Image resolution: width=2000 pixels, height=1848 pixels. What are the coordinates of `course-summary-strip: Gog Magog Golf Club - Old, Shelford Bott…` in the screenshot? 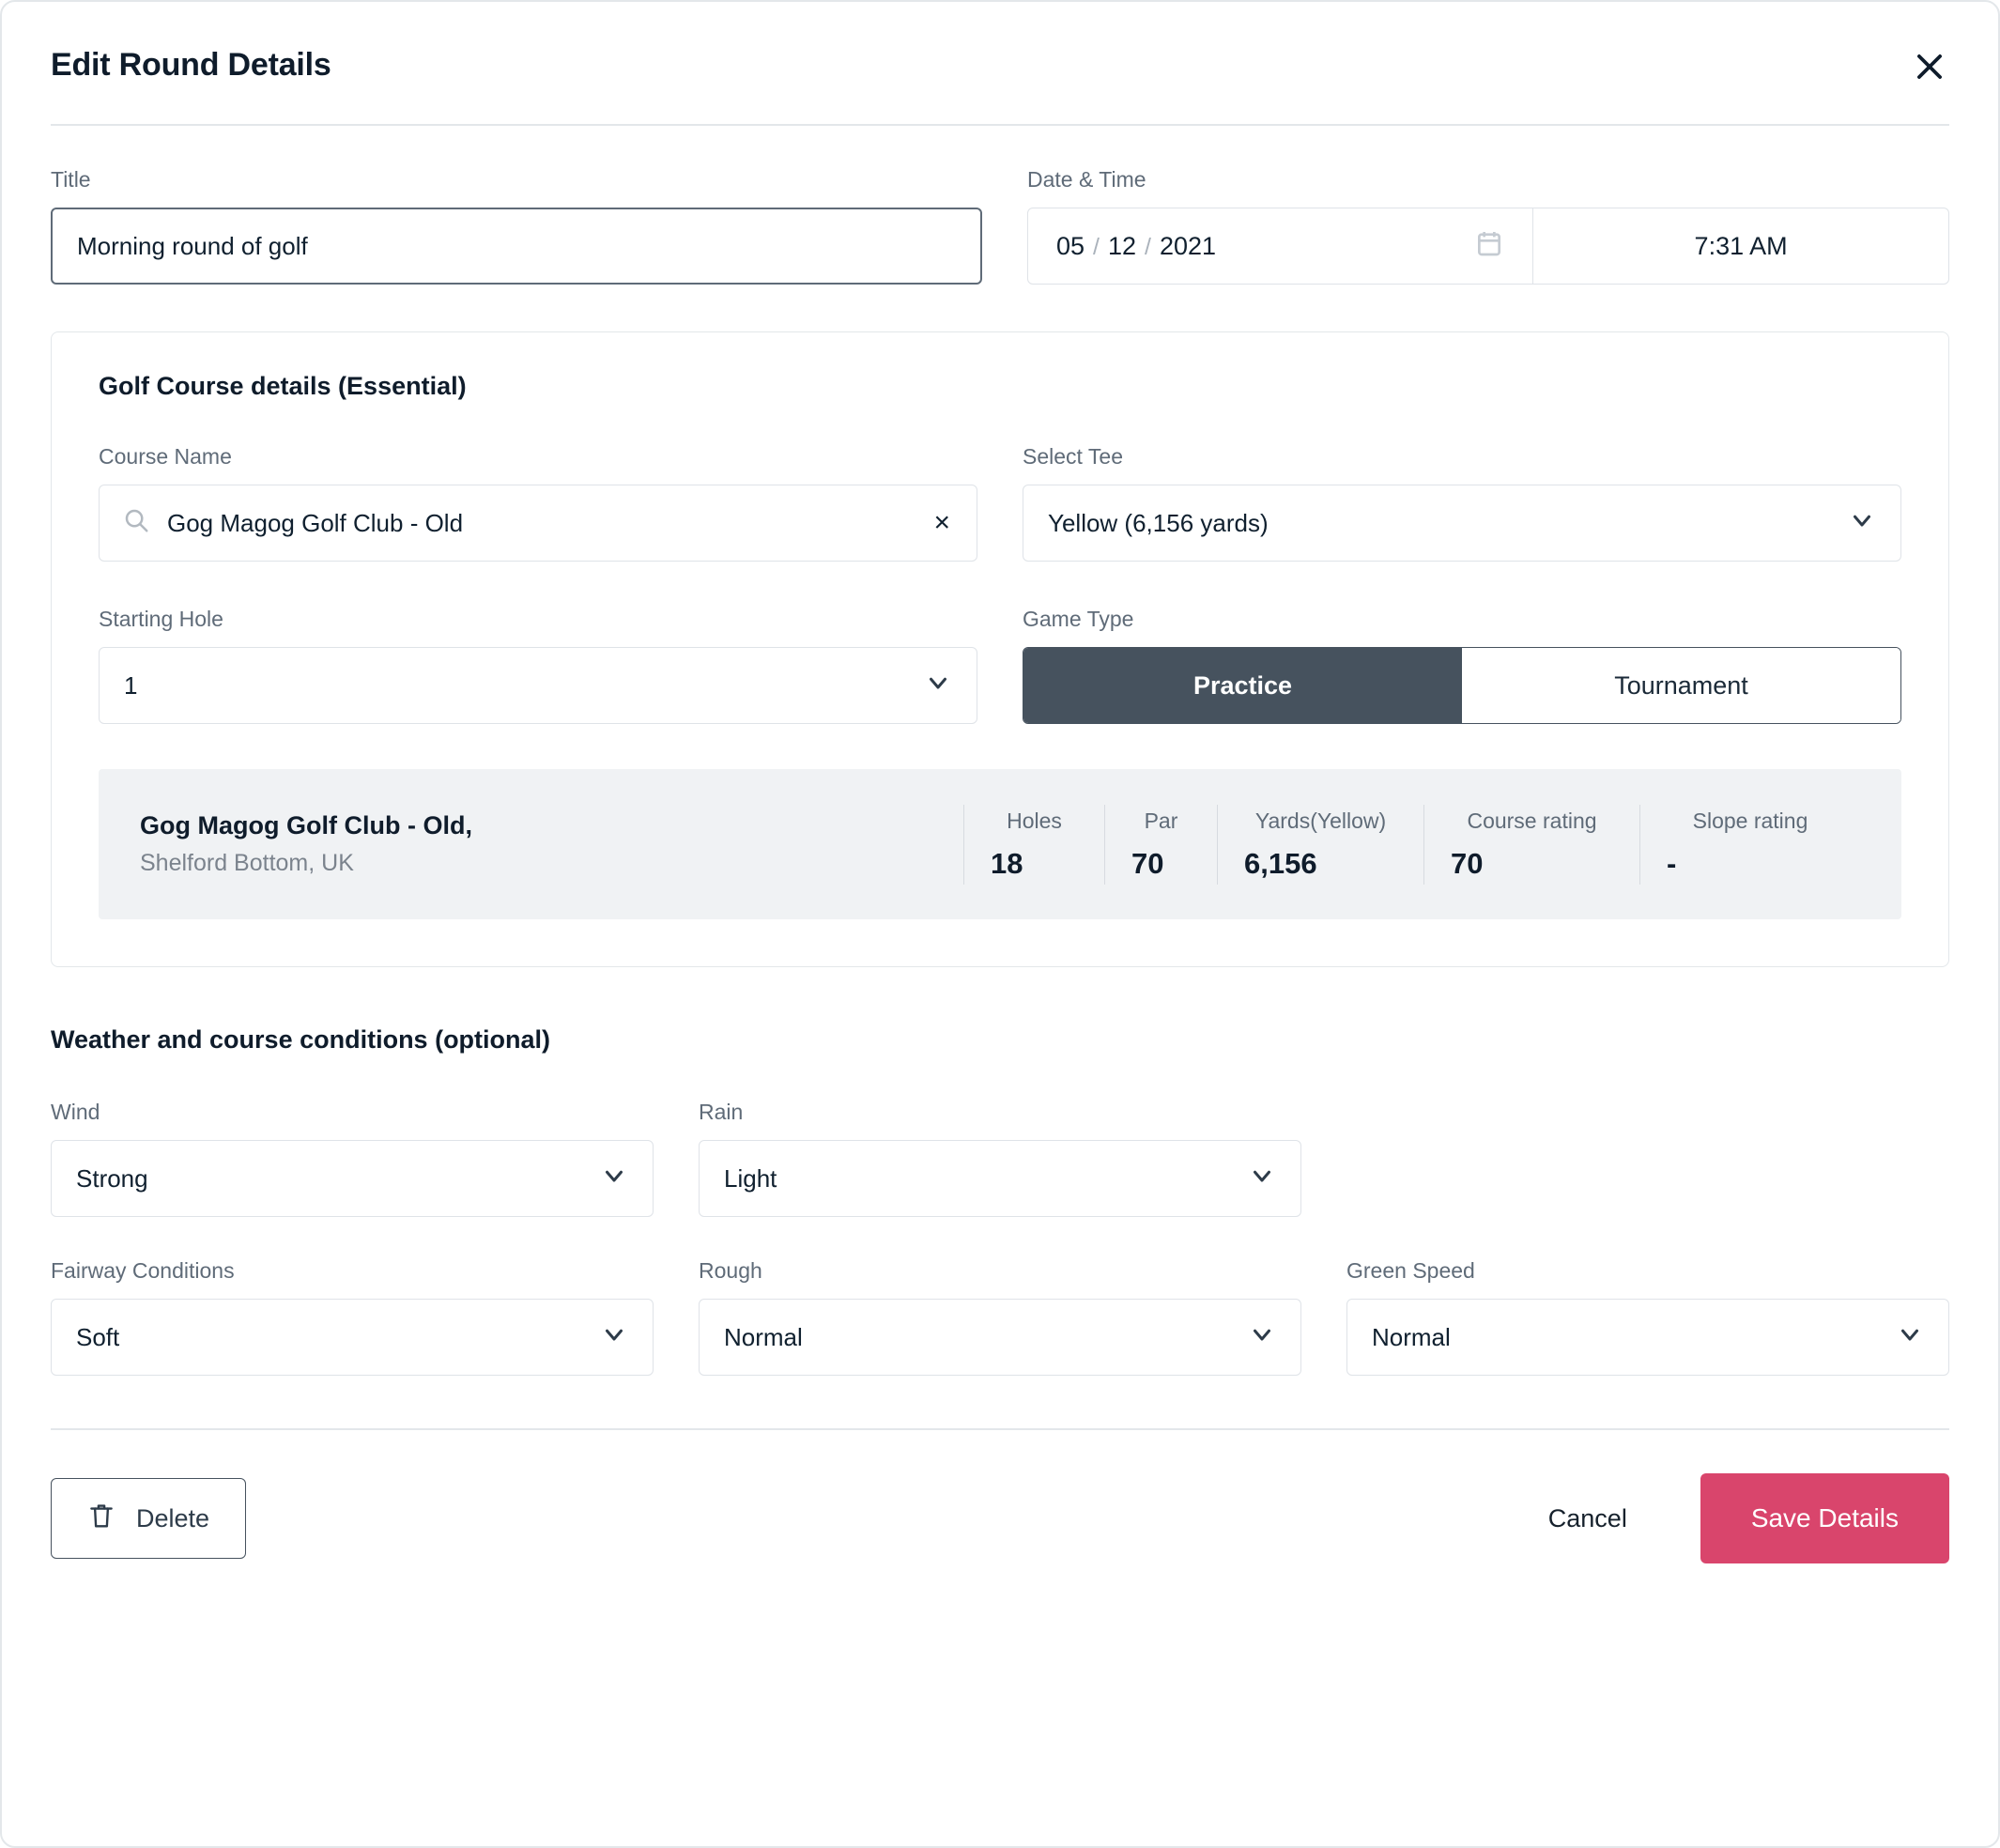 It's located at (1000, 844).